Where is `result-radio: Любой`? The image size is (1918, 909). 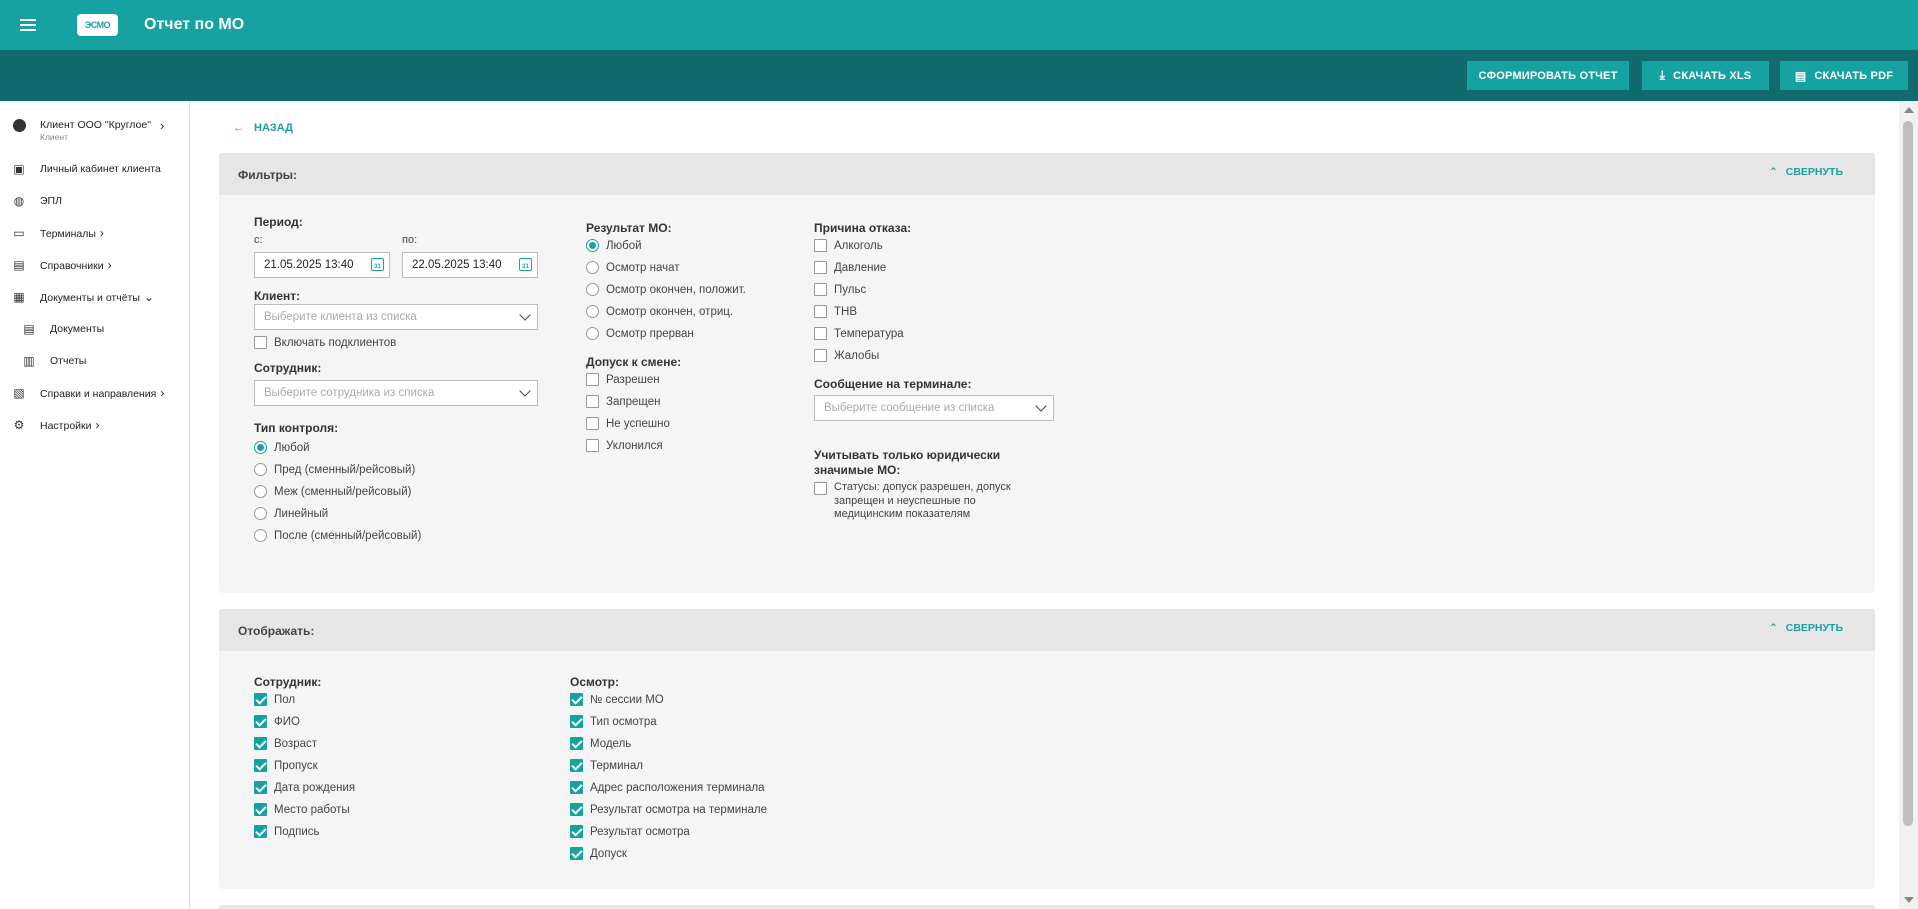
result-radio: Любой is located at coordinates (614, 245).